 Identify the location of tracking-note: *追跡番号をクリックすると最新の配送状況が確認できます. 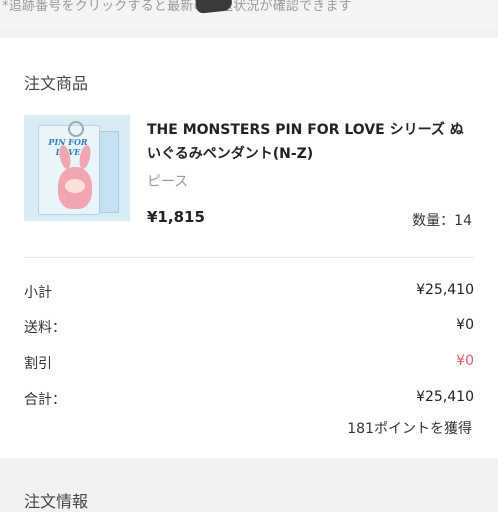
(177, 7).